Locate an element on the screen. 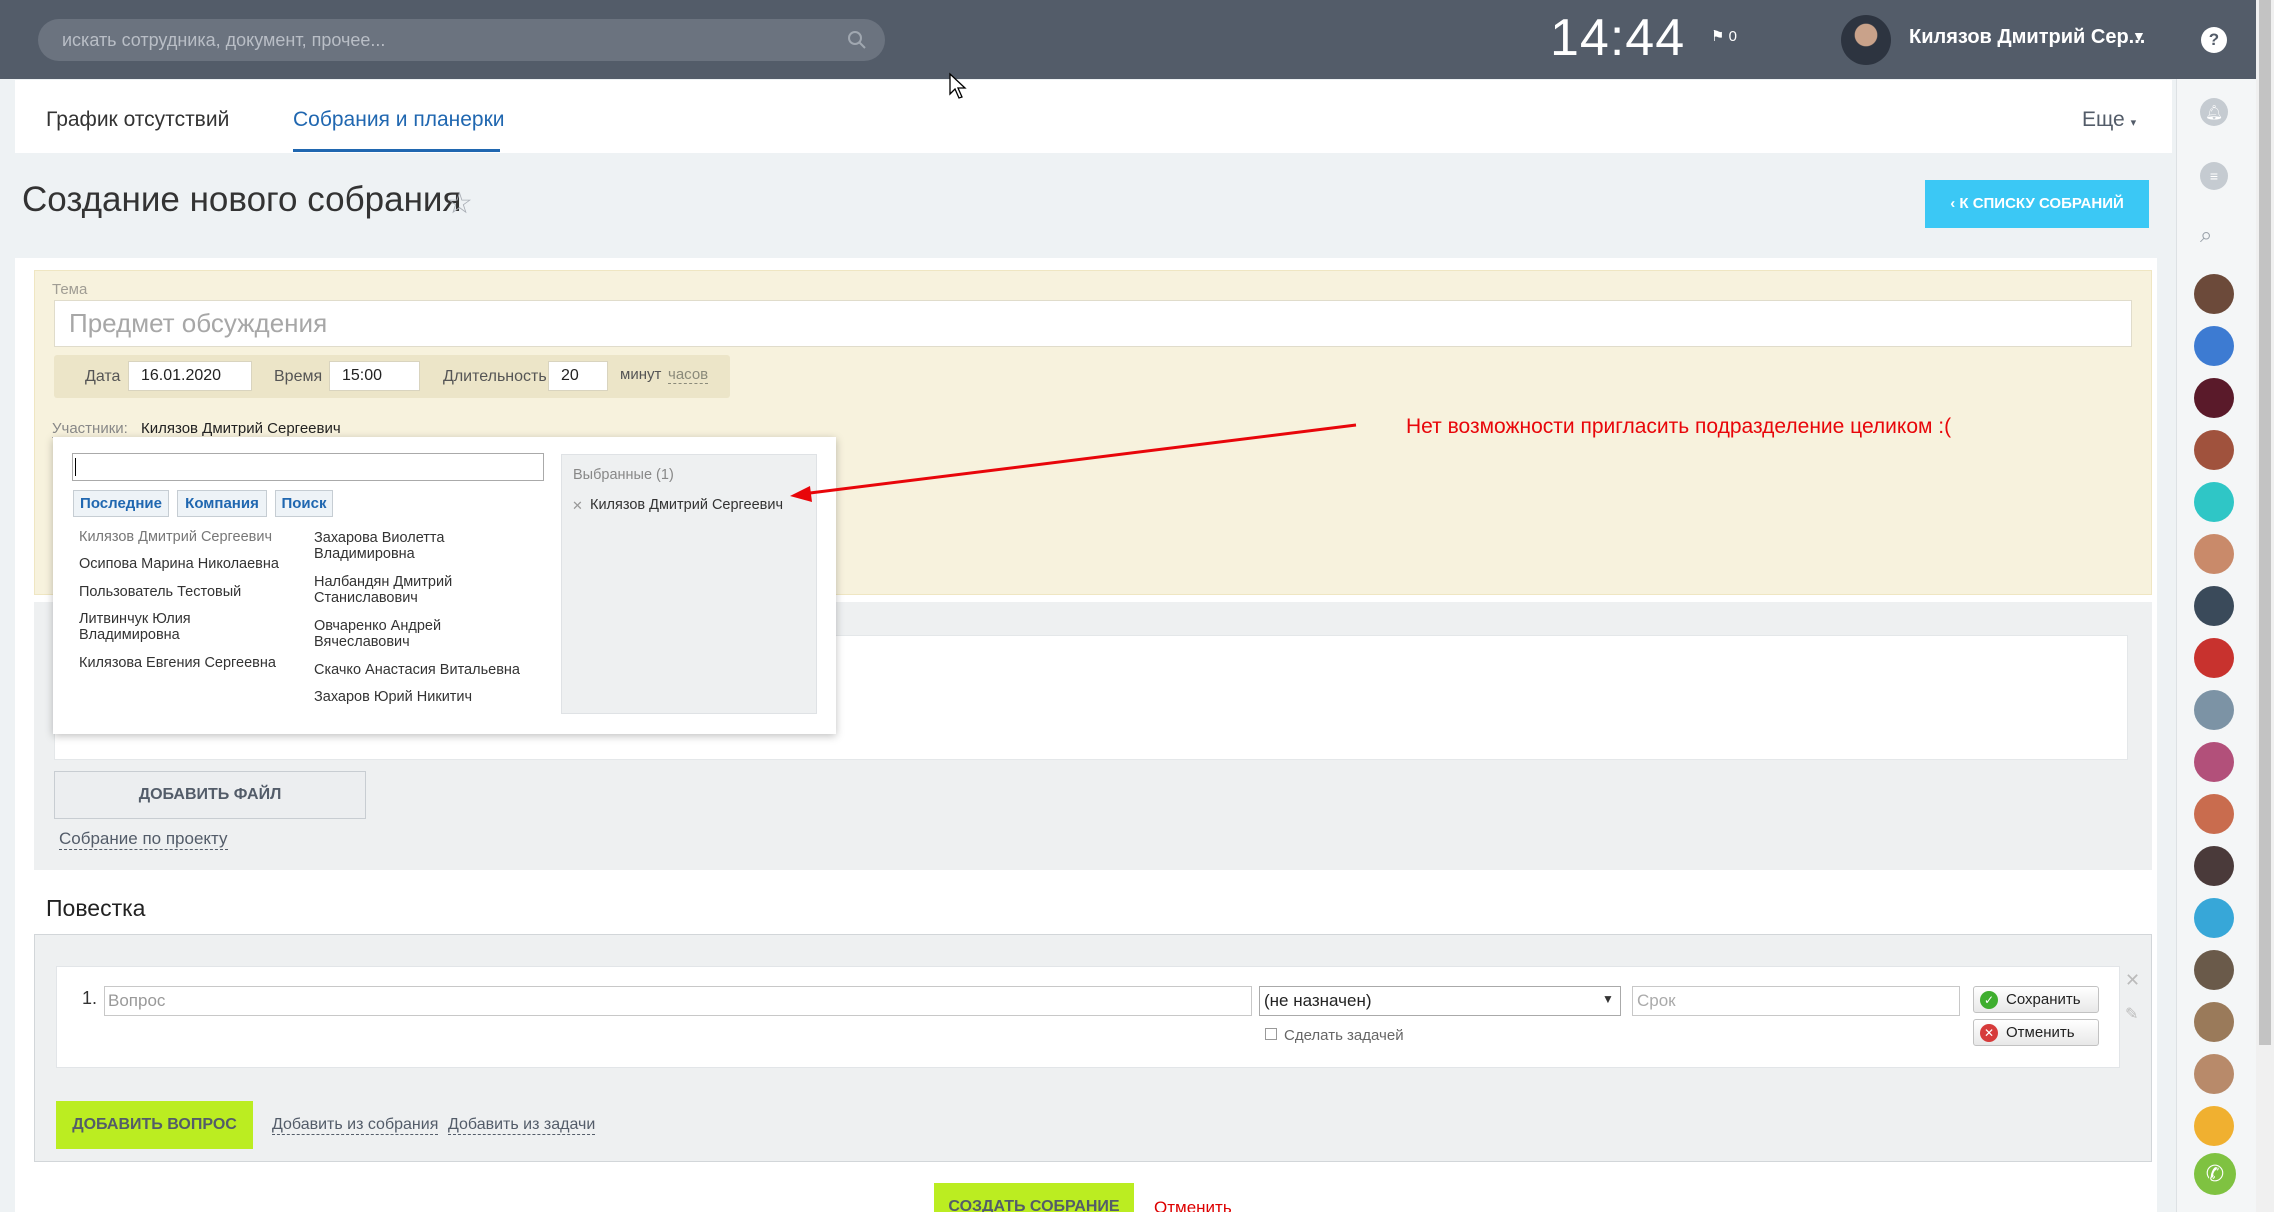 The width and height of the screenshot is (2274, 1212). remove-icon: ✕ is located at coordinates (577, 506).